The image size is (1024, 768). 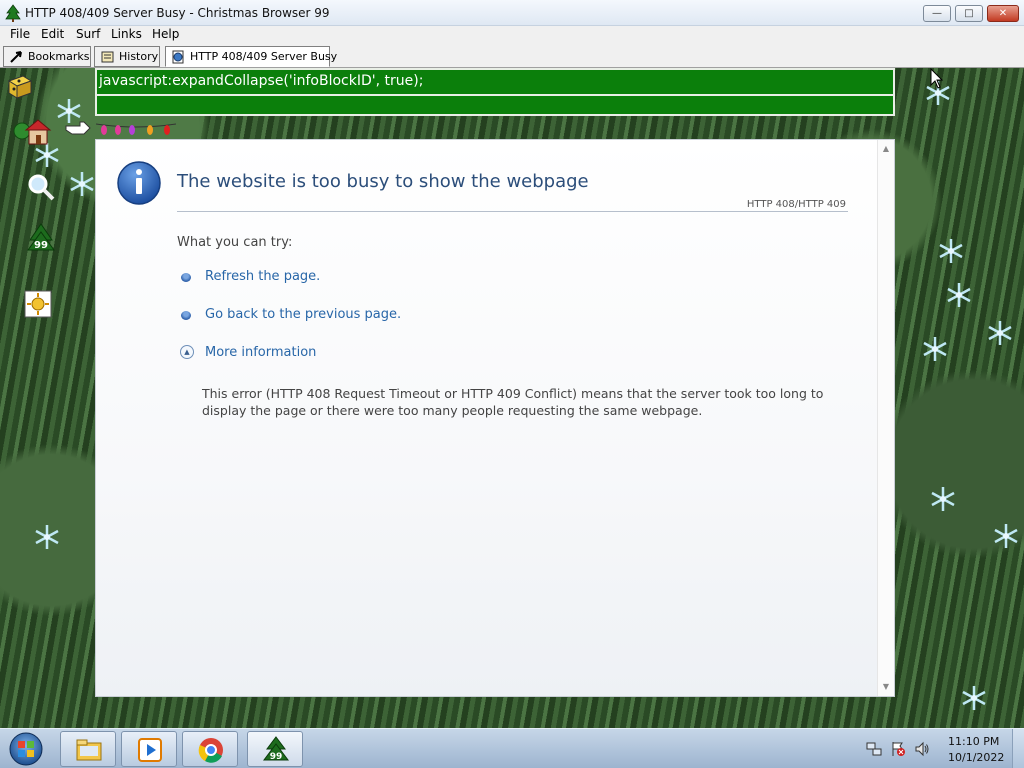 I want to click on media-player-icon, so click(x=150, y=750).